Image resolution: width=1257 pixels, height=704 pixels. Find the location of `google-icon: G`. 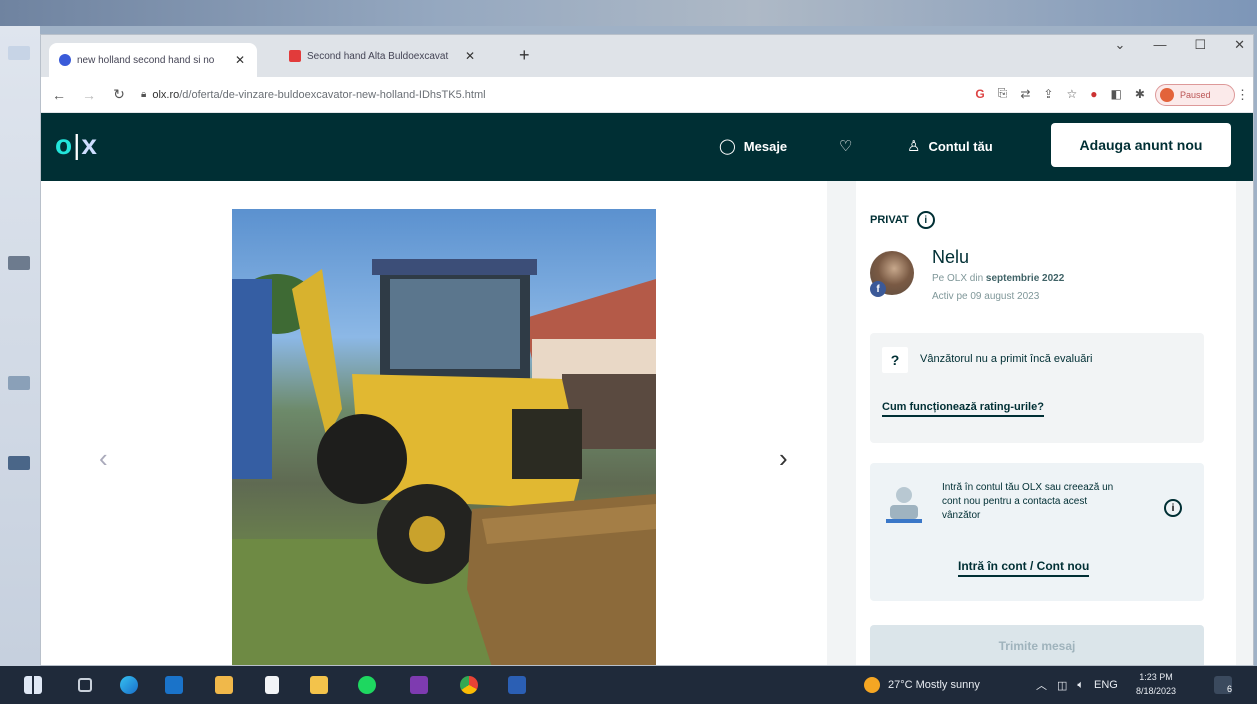

google-icon: G is located at coordinates (979, 94).